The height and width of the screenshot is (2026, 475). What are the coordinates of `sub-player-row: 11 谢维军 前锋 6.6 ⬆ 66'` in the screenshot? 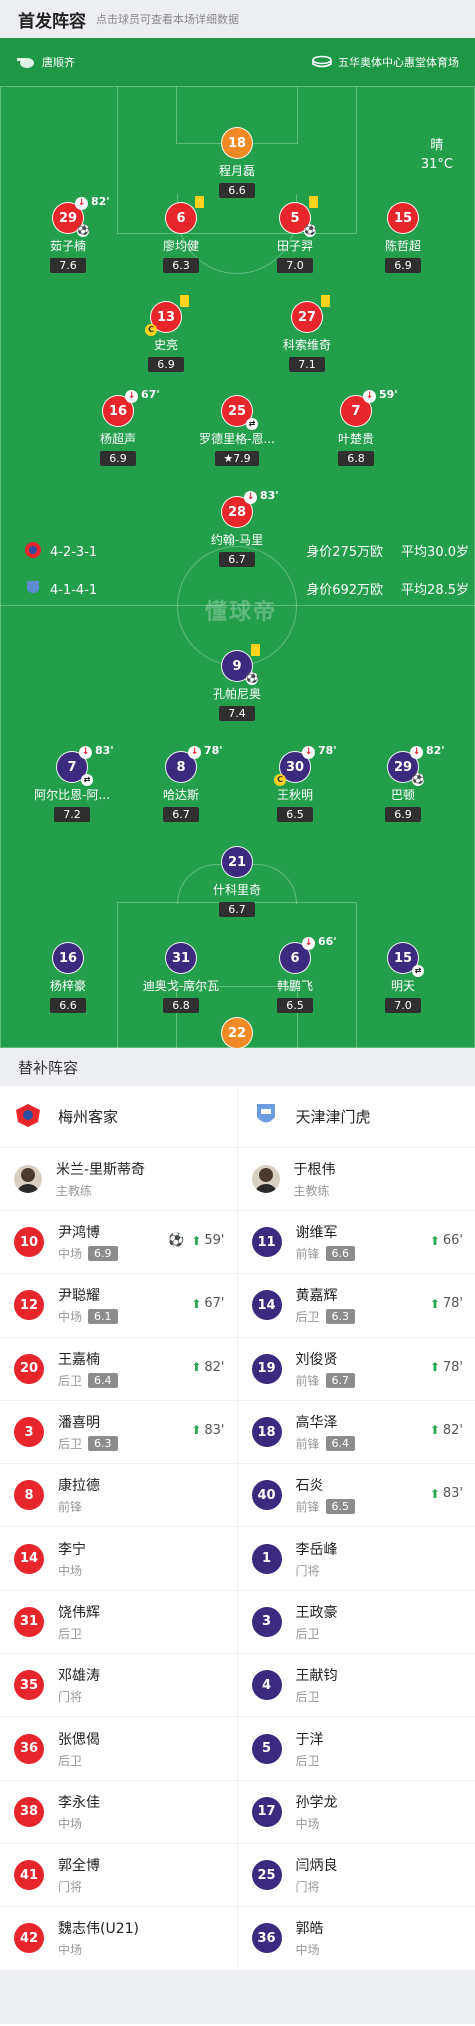 It's located at (356, 1243).